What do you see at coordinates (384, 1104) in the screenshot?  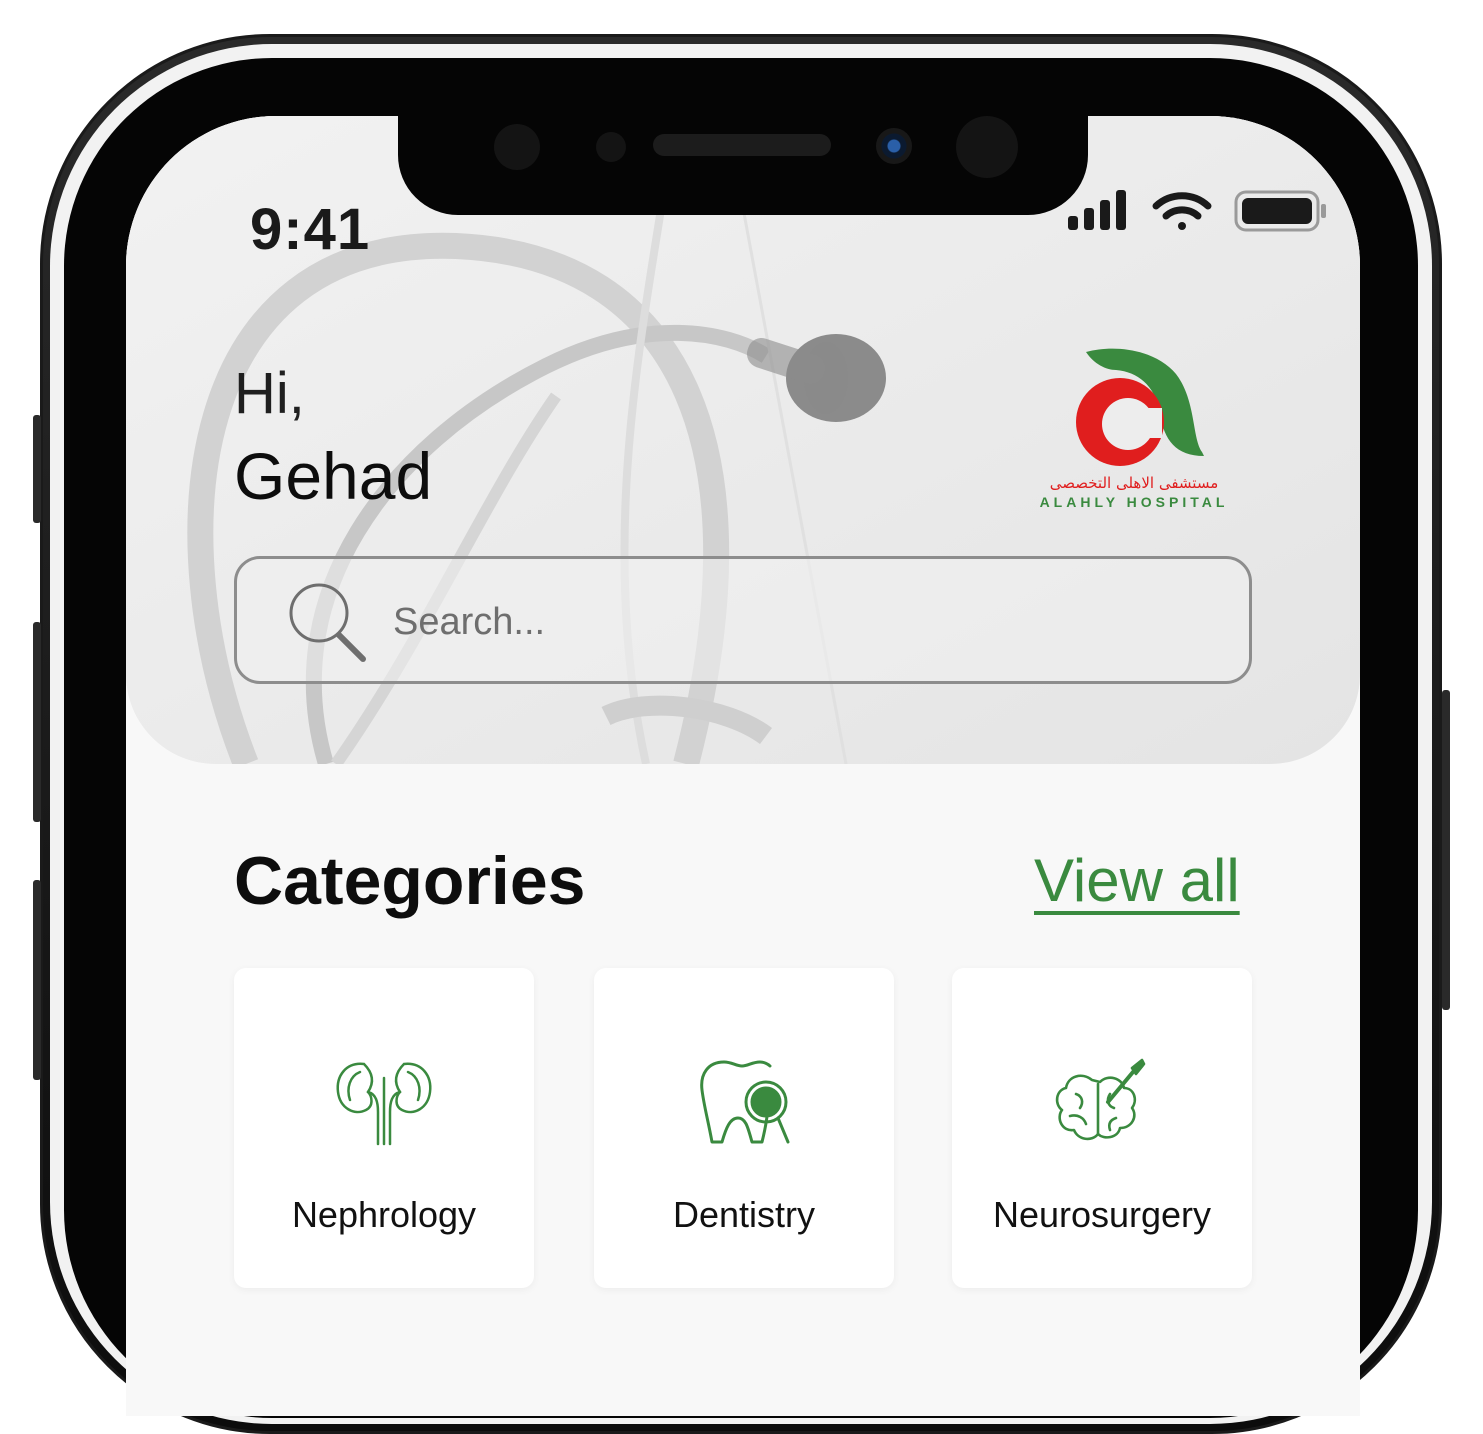 I see `kidneys-icon` at bounding box center [384, 1104].